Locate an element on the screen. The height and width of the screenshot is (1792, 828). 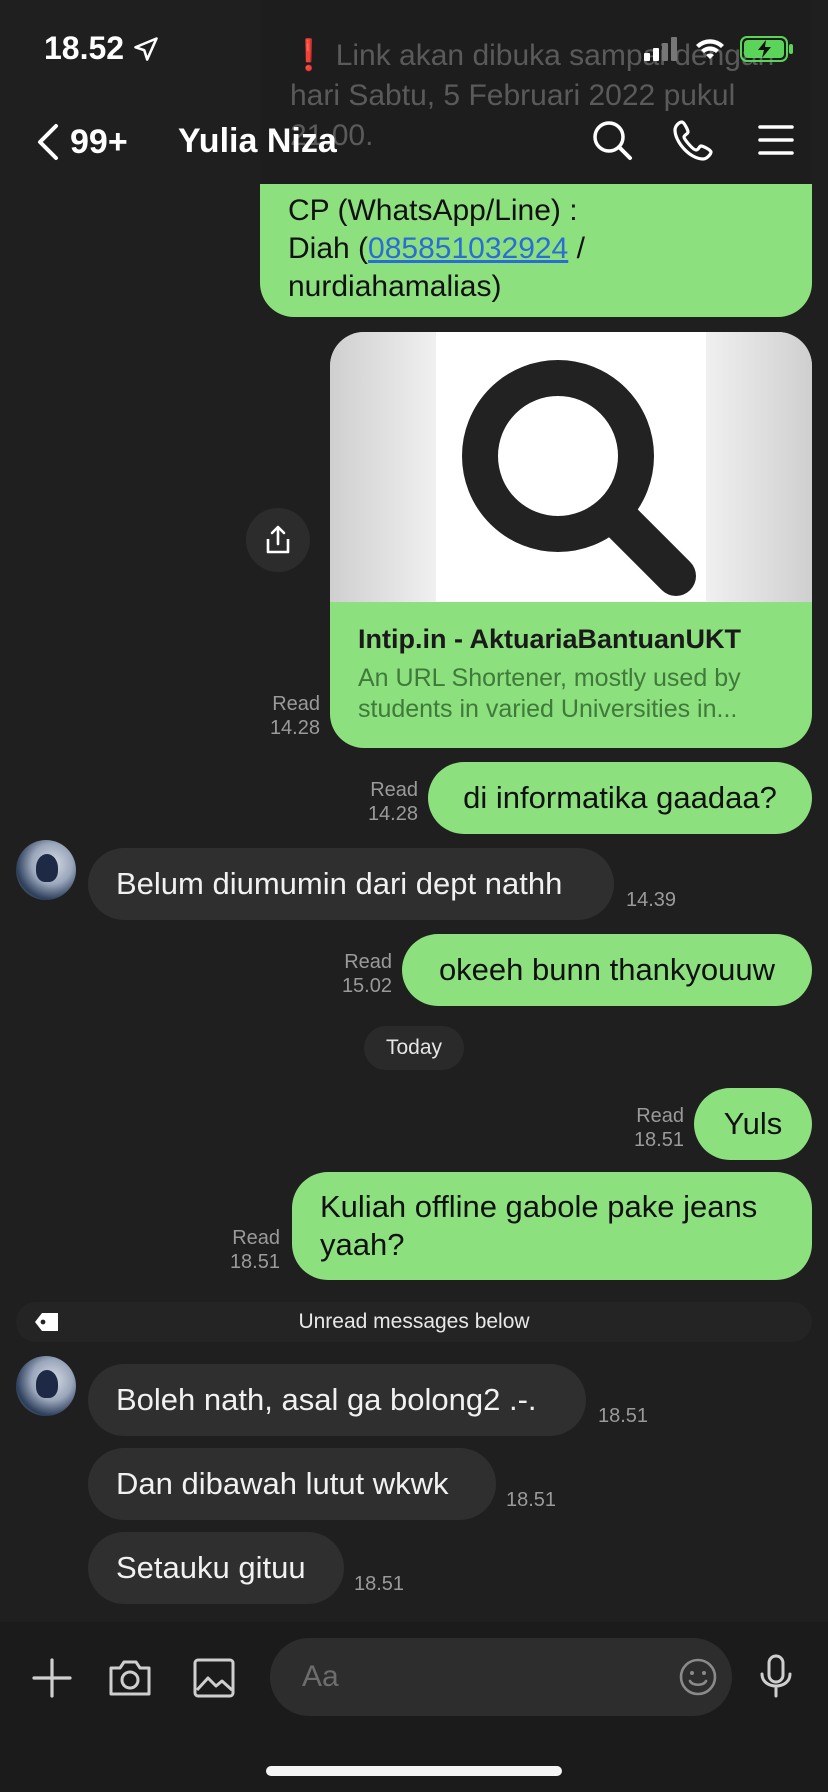
message-text: di informatika gaadaa? is located at coordinates (620, 797).